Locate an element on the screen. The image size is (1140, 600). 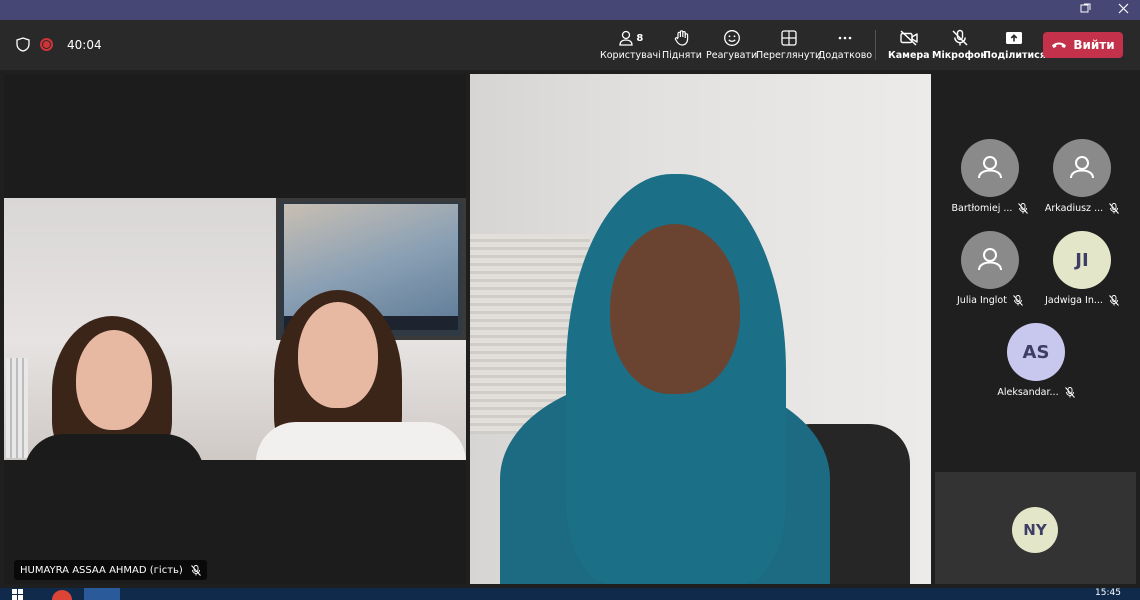
smiley-icon is located at coordinates (731, 38).